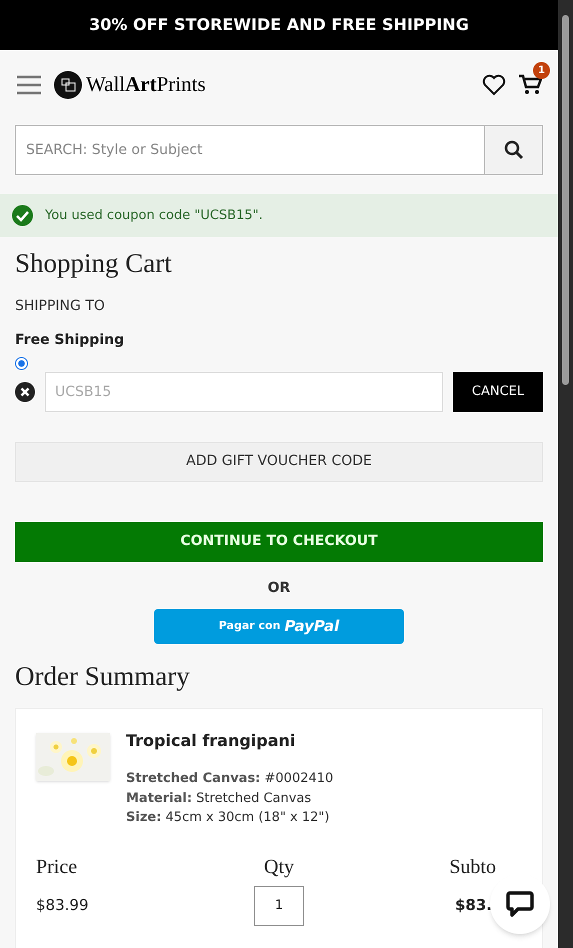  What do you see at coordinates (244, 392) in the screenshot?
I see `coupon-field: UCSB15` at bounding box center [244, 392].